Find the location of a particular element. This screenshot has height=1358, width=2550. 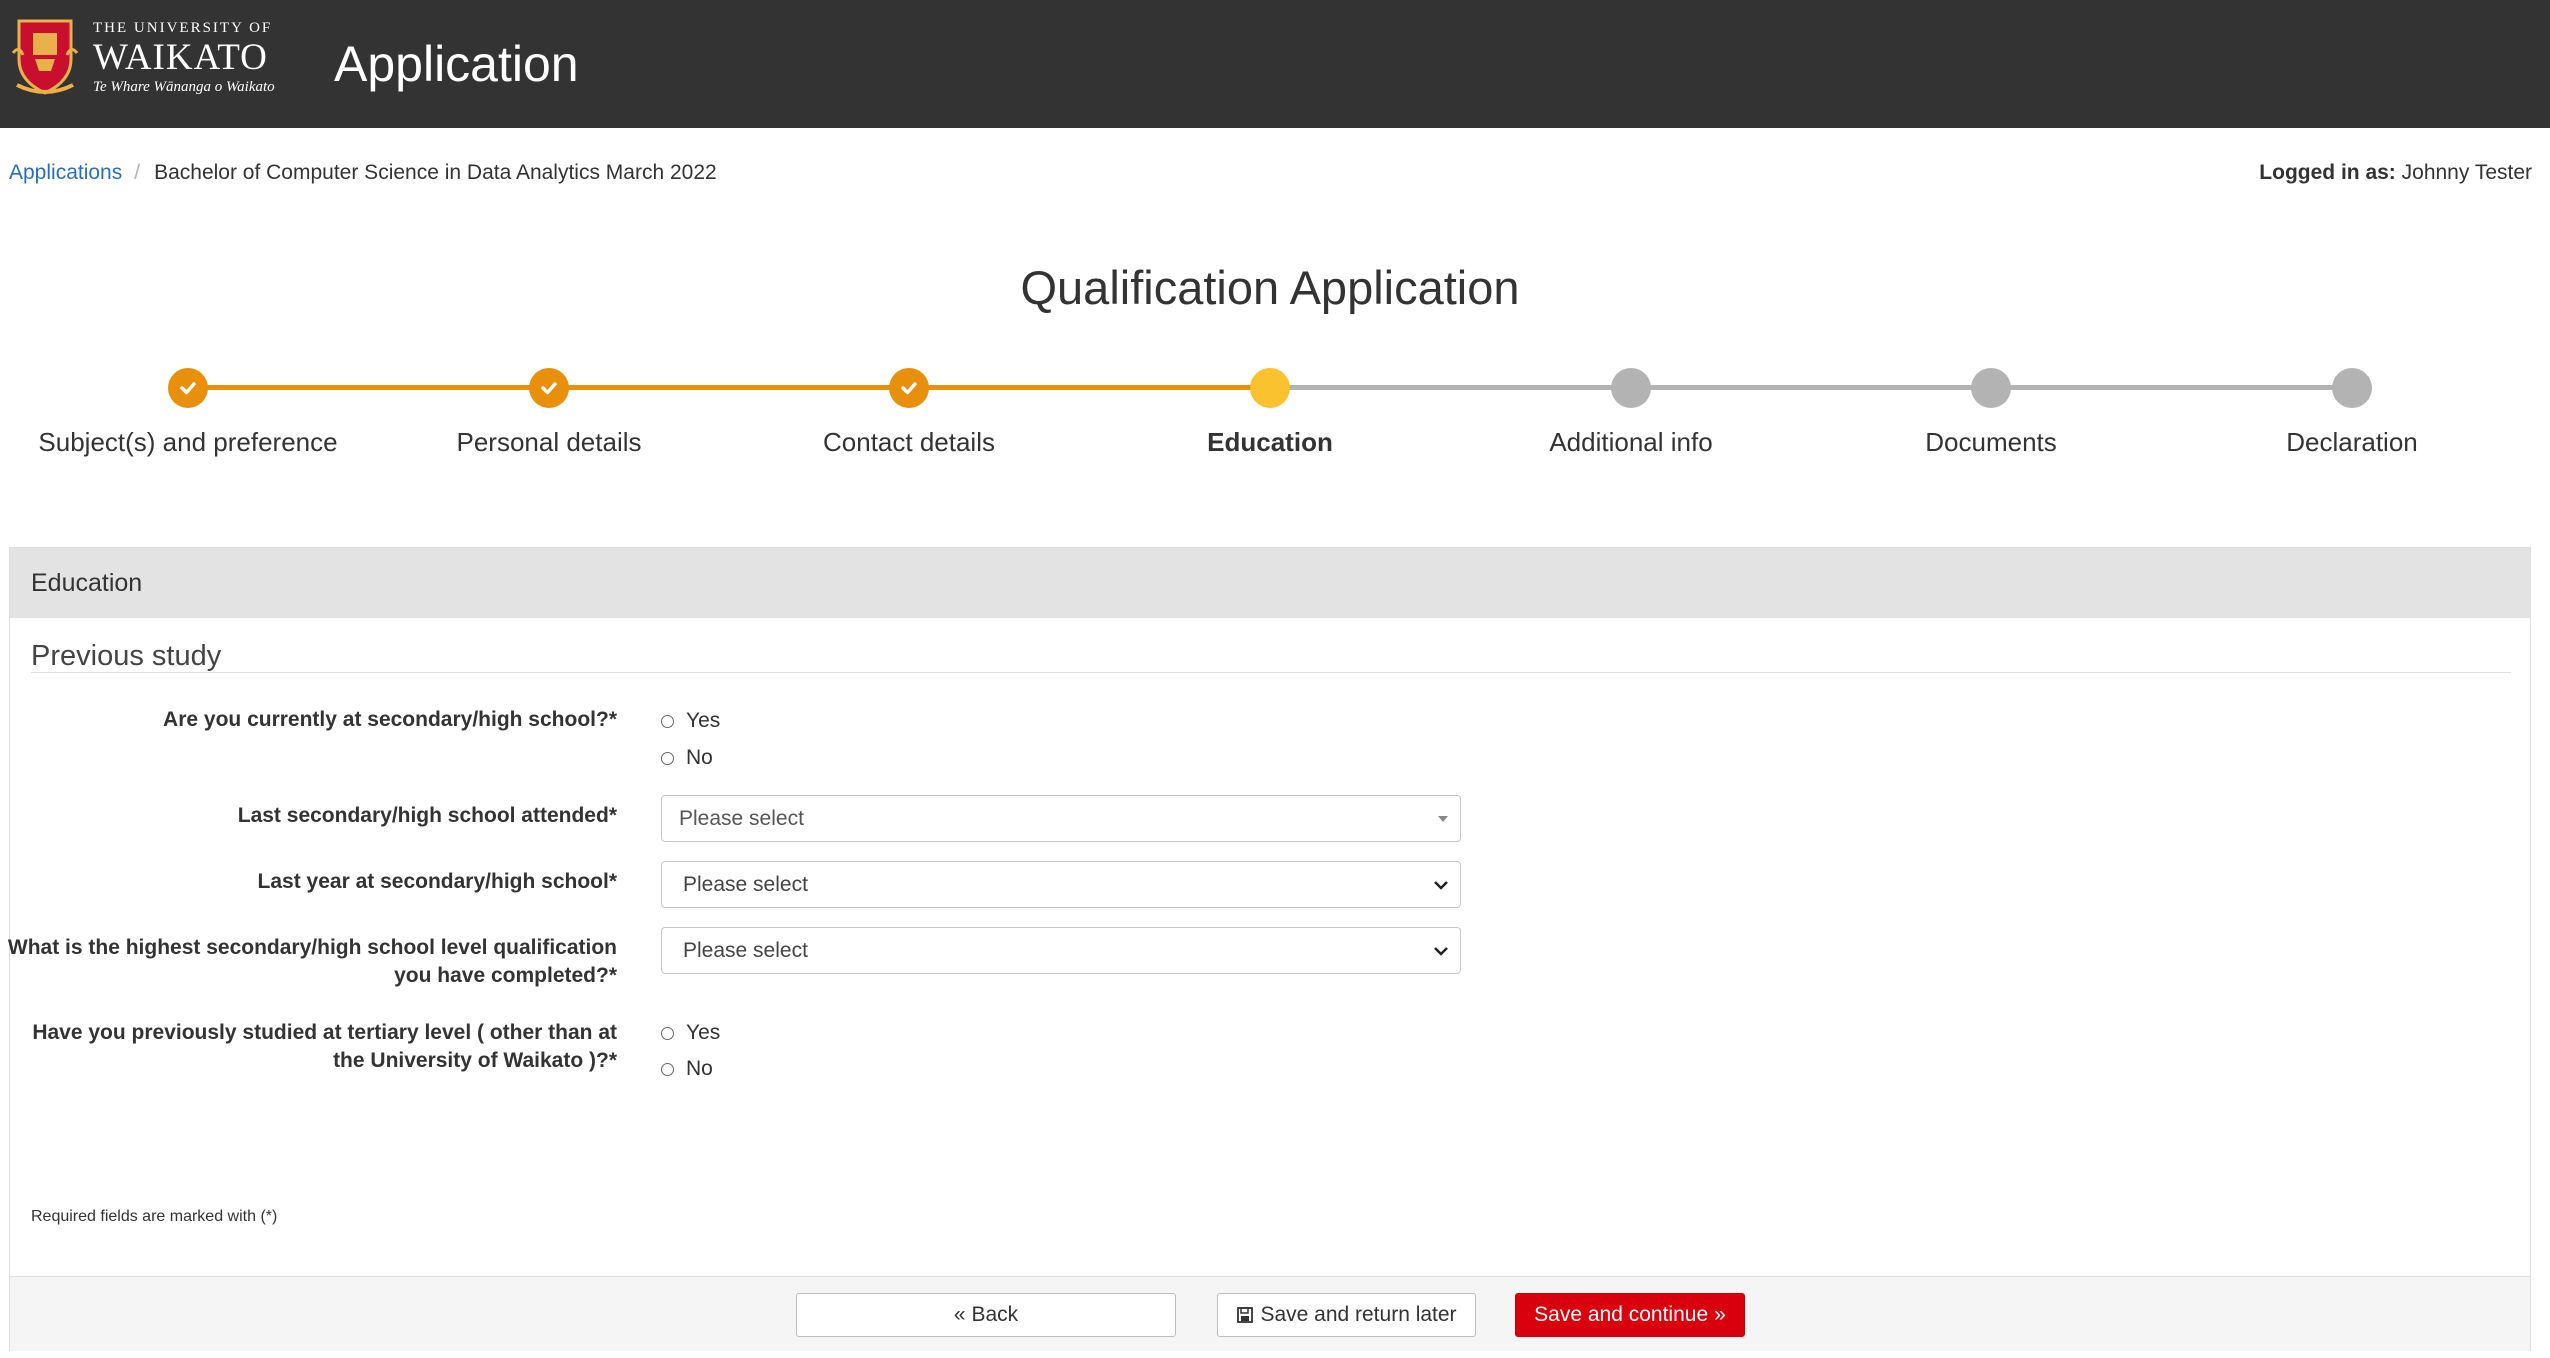

step-1-marker is located at coordinates (188, 388).